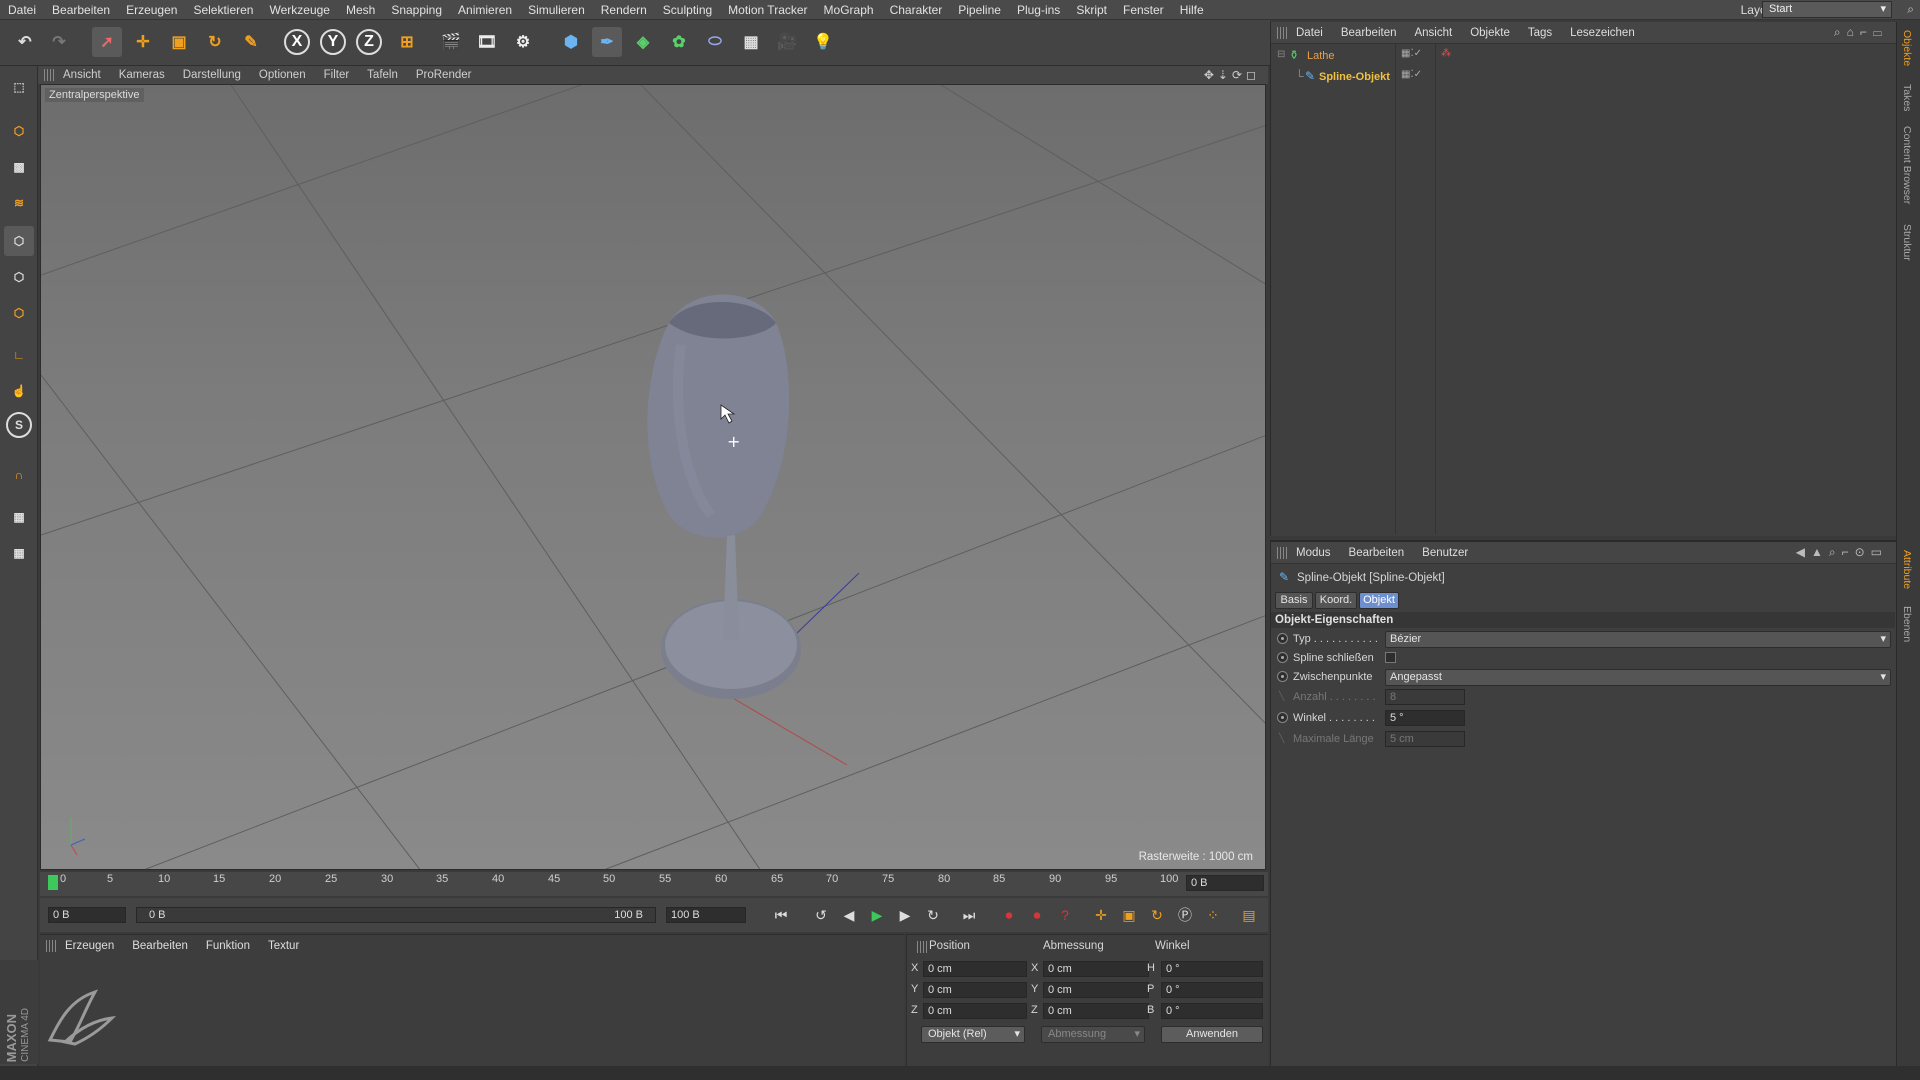 The width and height of the screenshot is (1920, 1080). What do you see at coordinates (282, 75) in the screenshot?
I see `vp-menu-optionen: Optionen` at bounding box center [282, 75].